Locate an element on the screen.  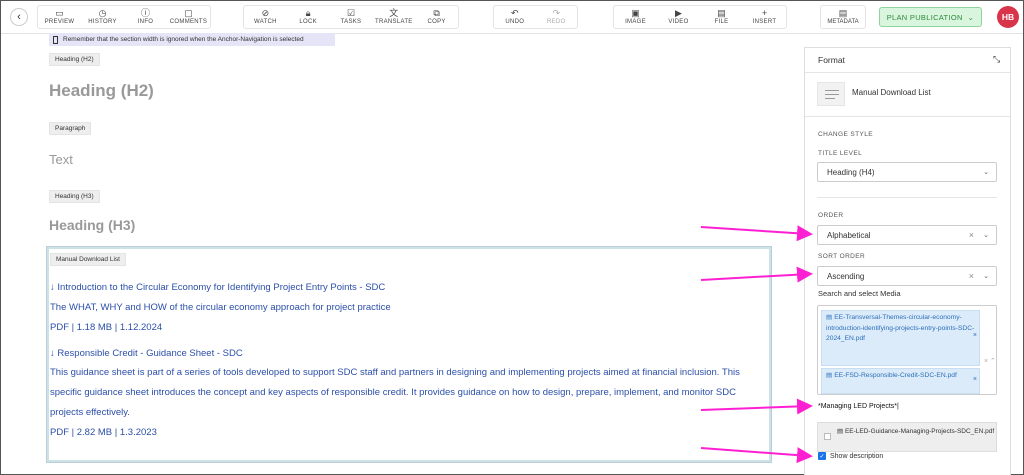
redo-button: ↷ REDO is located at coordinates (557, 17).